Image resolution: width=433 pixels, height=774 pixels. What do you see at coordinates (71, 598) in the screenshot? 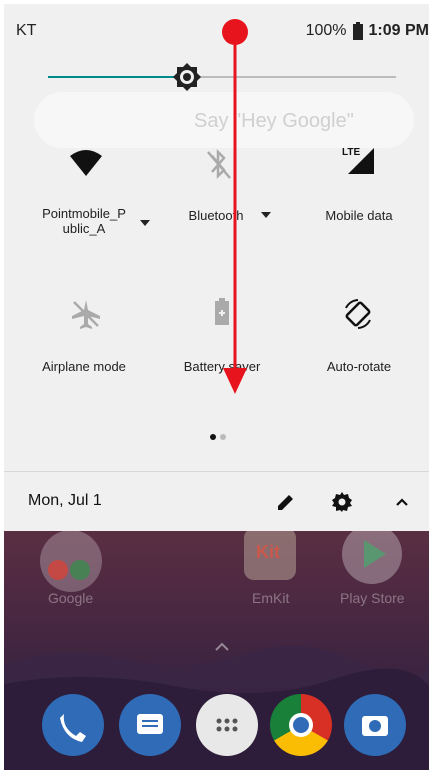
I see `app-label-google: Google` at bounding box center [71, 598].